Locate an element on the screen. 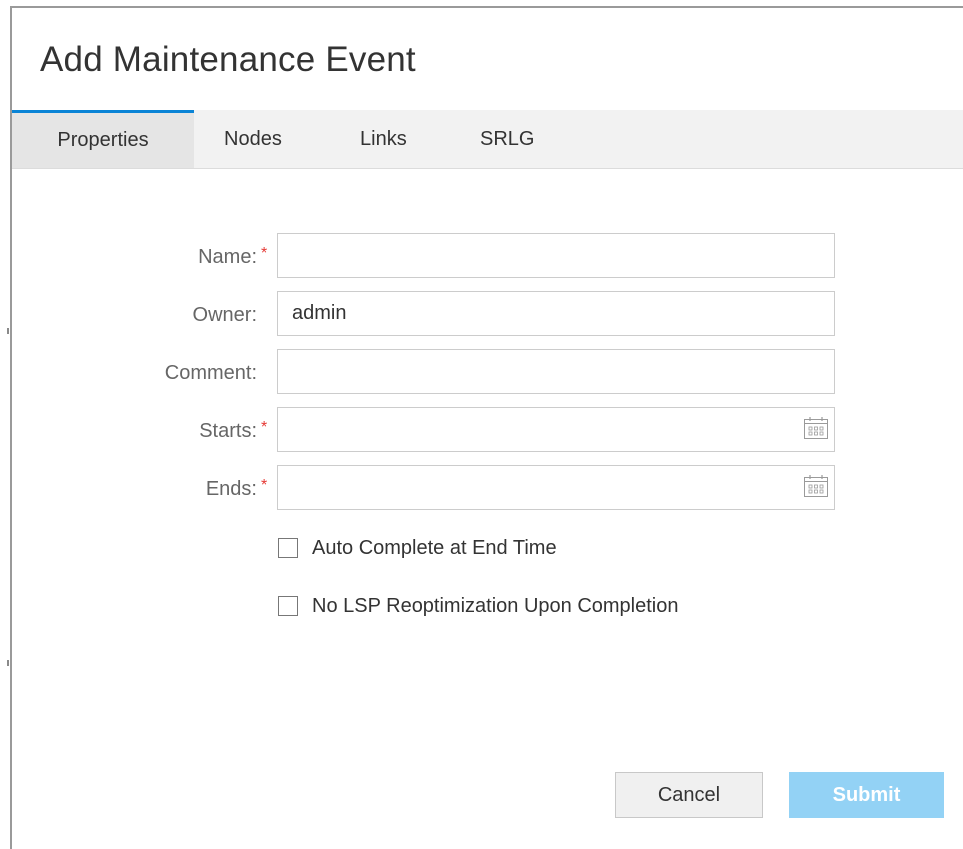 This screenshot has width=963, height=849. name-input is located at coordinates (556, 255).